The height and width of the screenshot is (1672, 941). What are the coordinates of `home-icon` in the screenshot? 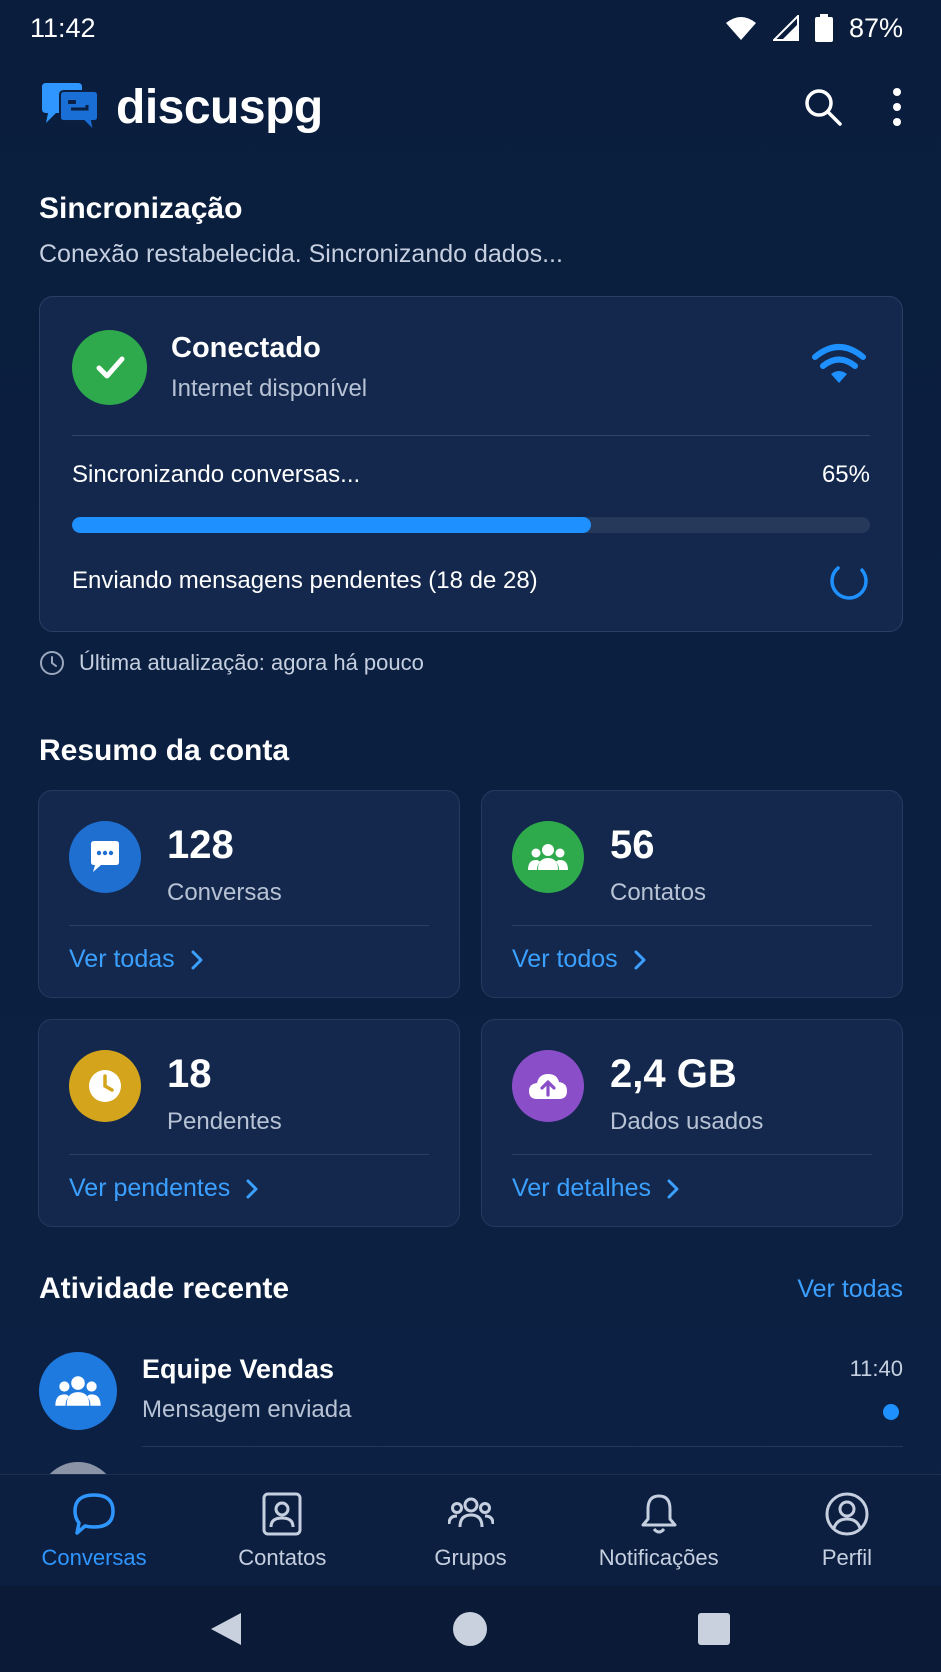 It's located at (470, 1629).